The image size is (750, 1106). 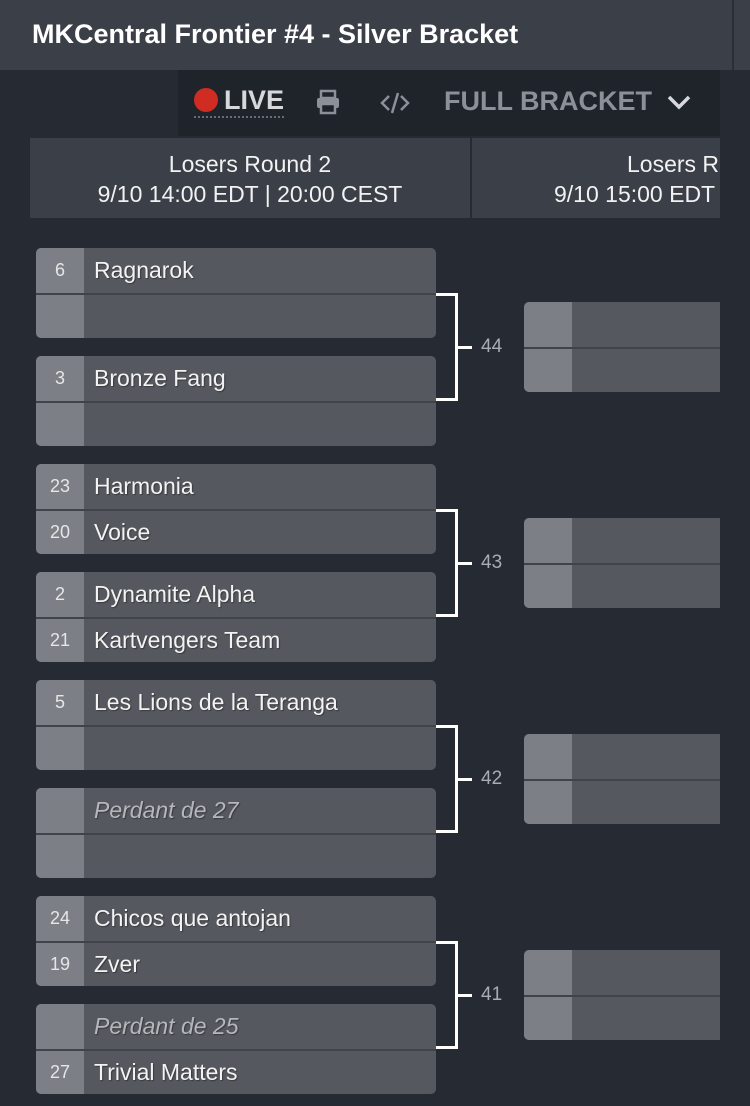 I want to click on round-name: Losers Round 2, so click(x=250, y=164).